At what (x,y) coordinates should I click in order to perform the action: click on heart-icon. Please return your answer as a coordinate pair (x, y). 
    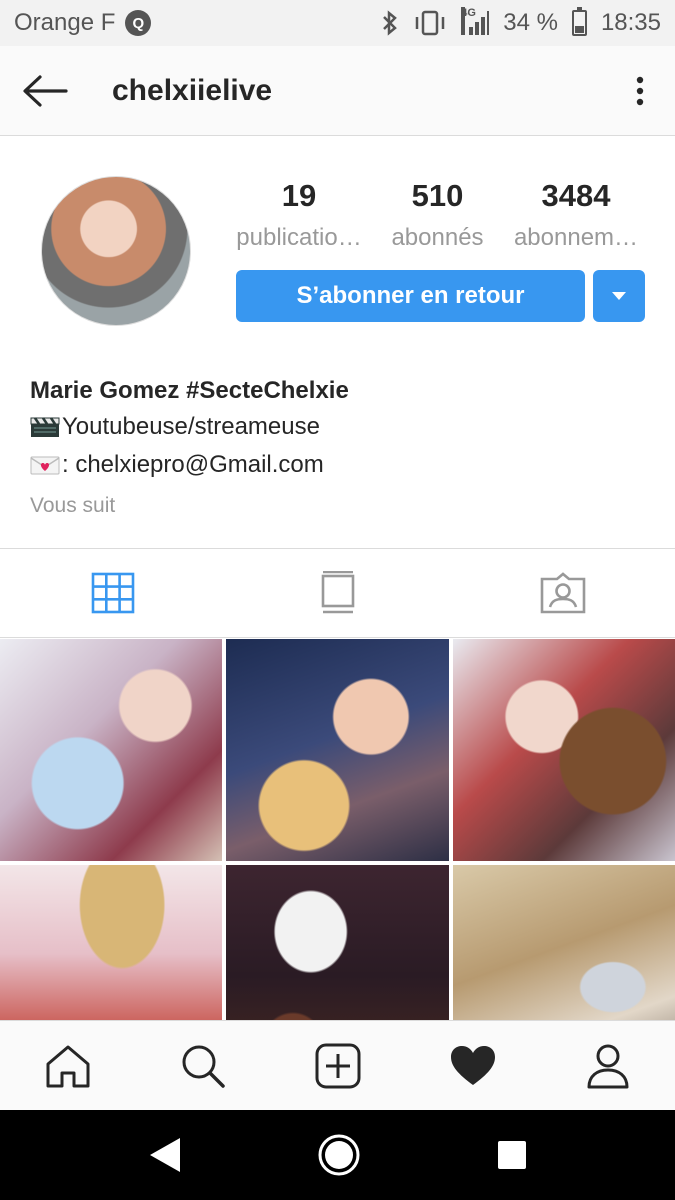
    Looking at the image, I should click on (472, 1065).